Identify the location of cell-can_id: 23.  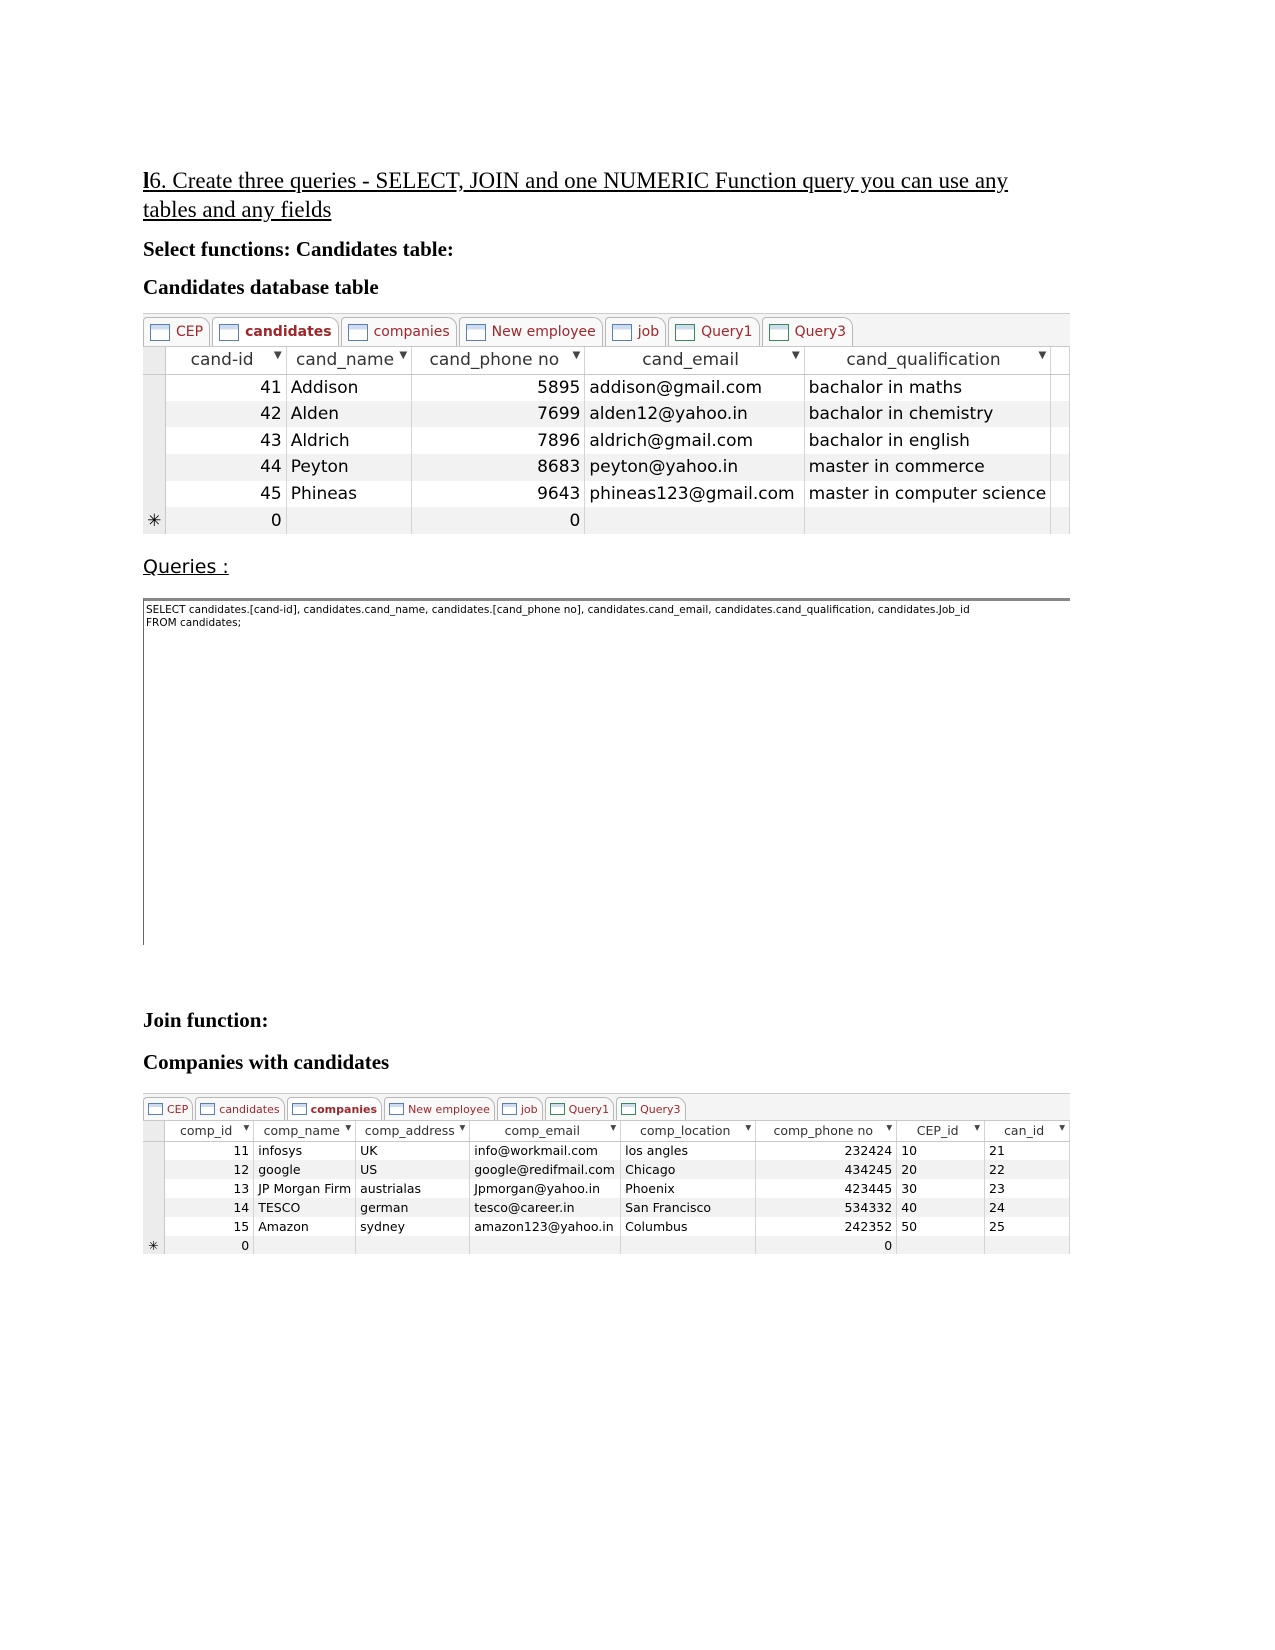
(1027, 1188).